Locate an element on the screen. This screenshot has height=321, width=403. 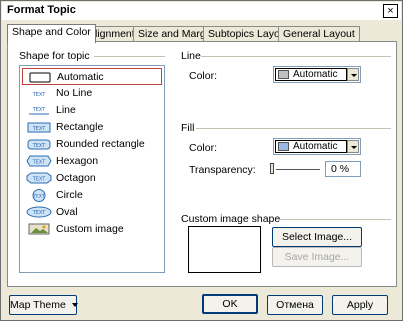
shape-option-line: TEXT Line is located at coordinates (92, 110).